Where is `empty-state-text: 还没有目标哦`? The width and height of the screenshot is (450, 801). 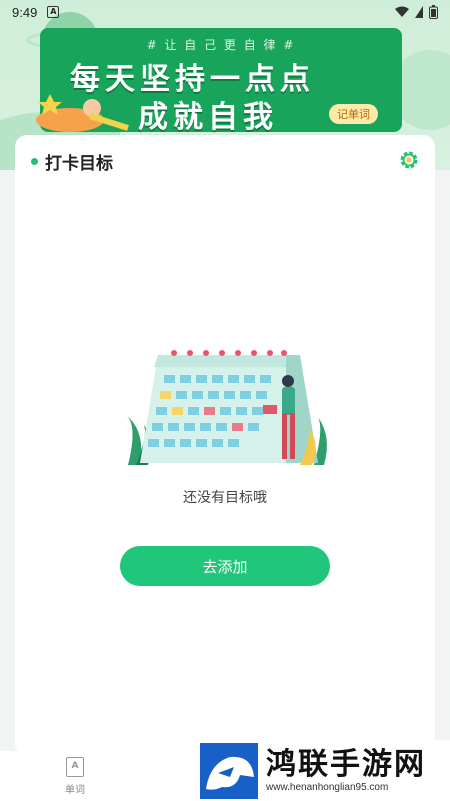 empty-state-text: 还没有目标哦 is located at coordinates (225, 498).